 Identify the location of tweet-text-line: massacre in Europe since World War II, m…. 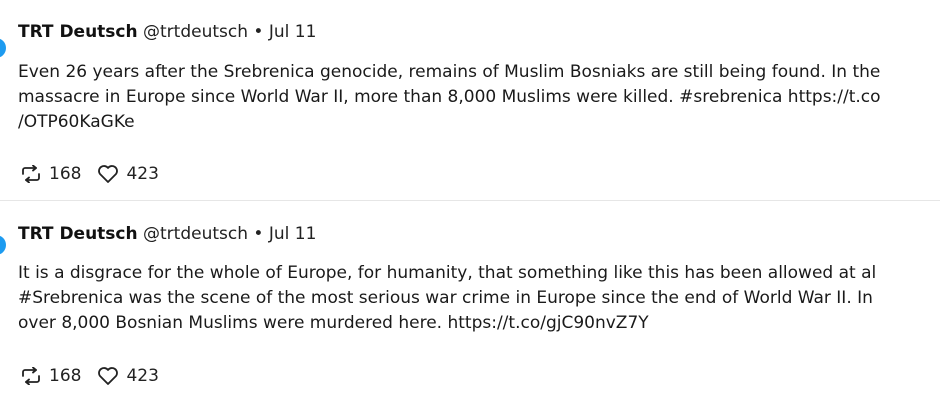
(449, 97).